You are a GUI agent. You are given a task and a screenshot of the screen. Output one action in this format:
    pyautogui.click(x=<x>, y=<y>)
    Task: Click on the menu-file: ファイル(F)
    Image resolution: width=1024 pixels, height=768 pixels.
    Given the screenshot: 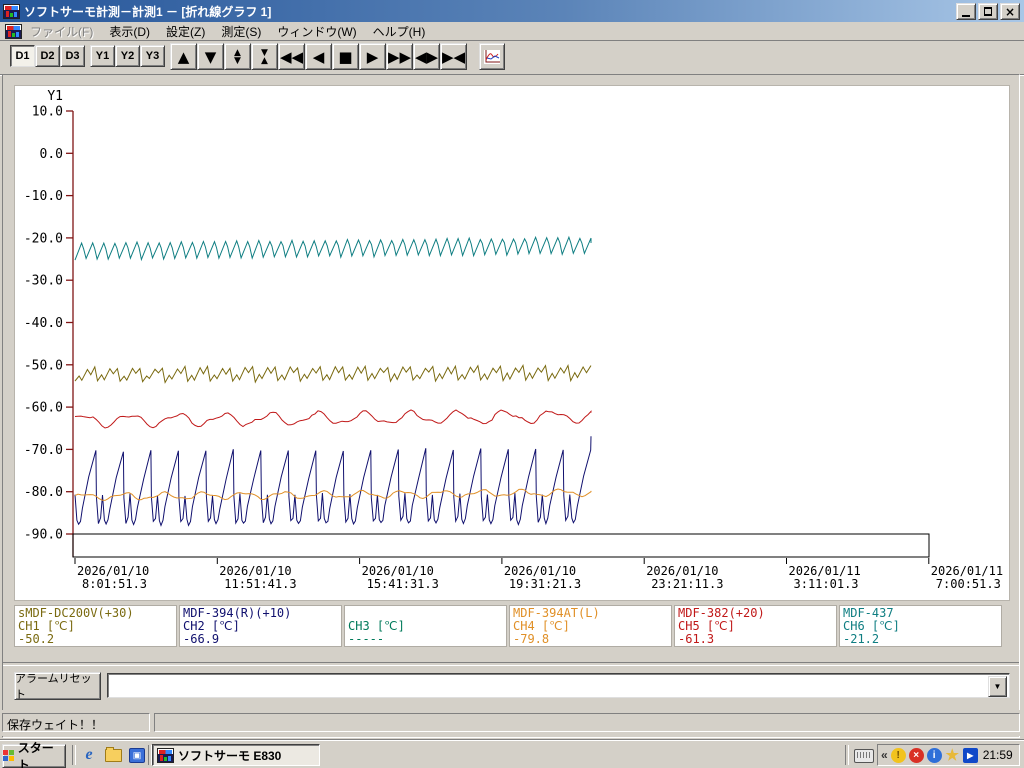 What is the action you would take?
    pyautogui.click(x=61, y=31)
    